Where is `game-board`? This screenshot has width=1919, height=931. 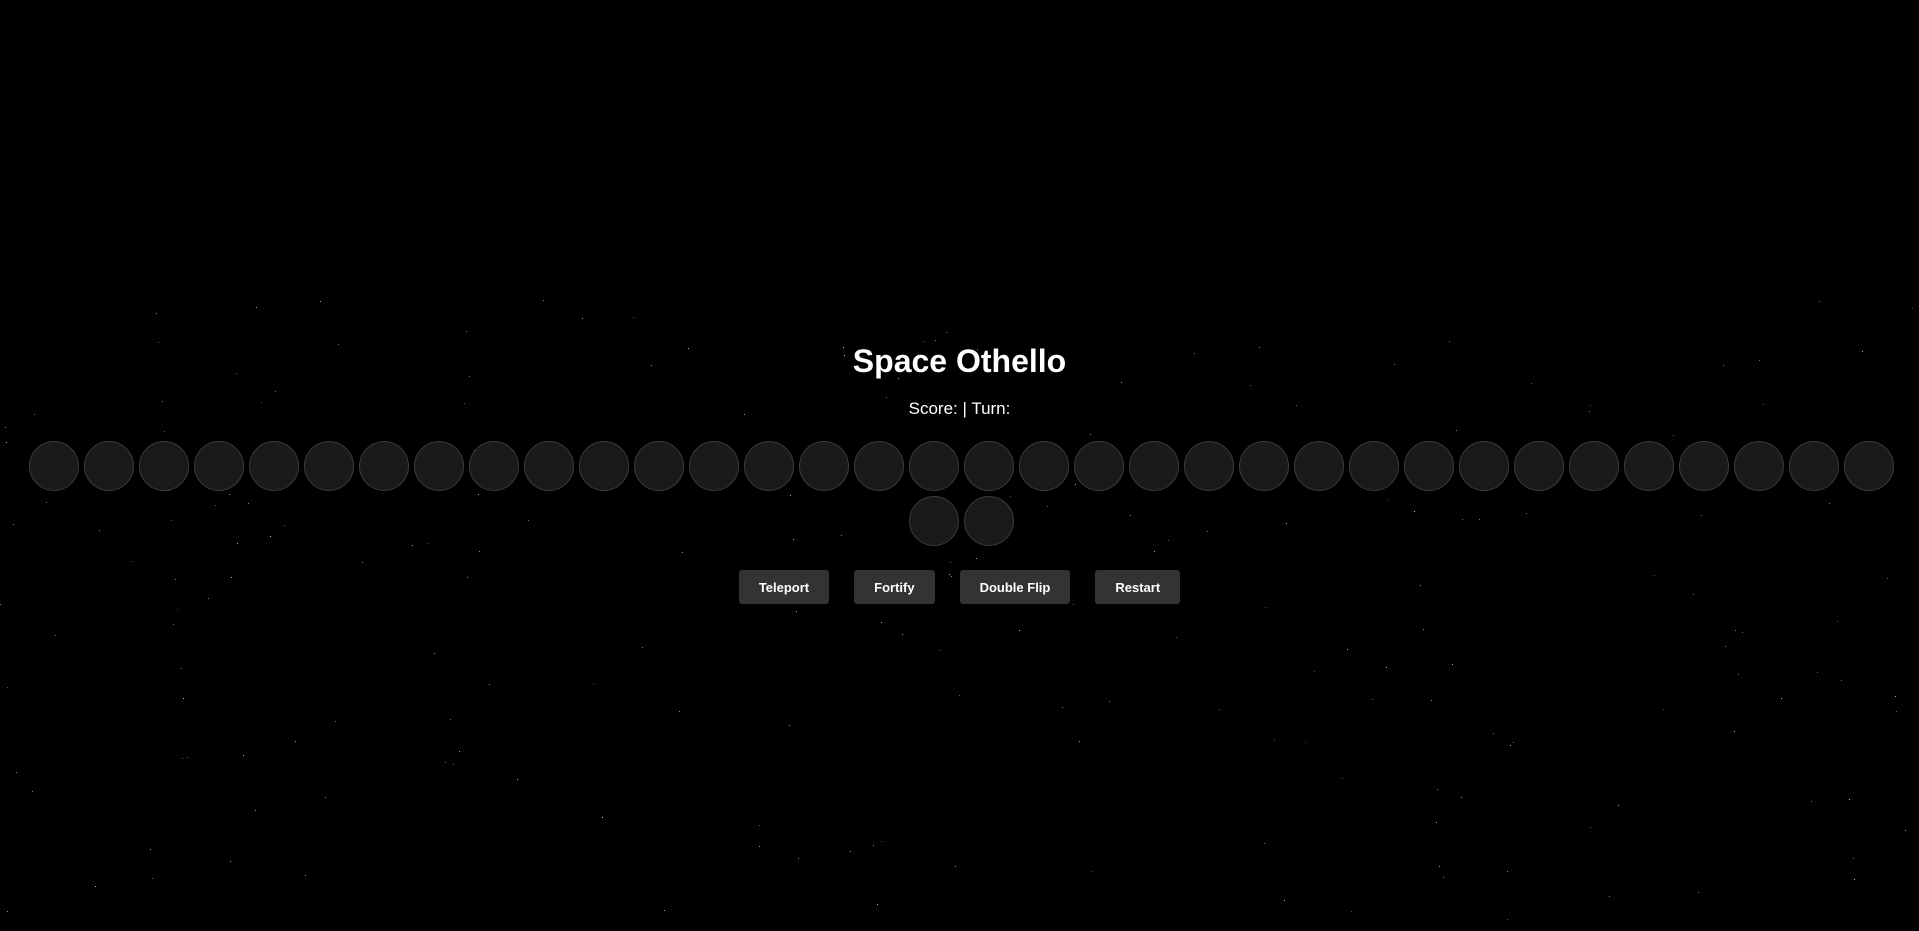 game-board is located at coordinates (961, 493).